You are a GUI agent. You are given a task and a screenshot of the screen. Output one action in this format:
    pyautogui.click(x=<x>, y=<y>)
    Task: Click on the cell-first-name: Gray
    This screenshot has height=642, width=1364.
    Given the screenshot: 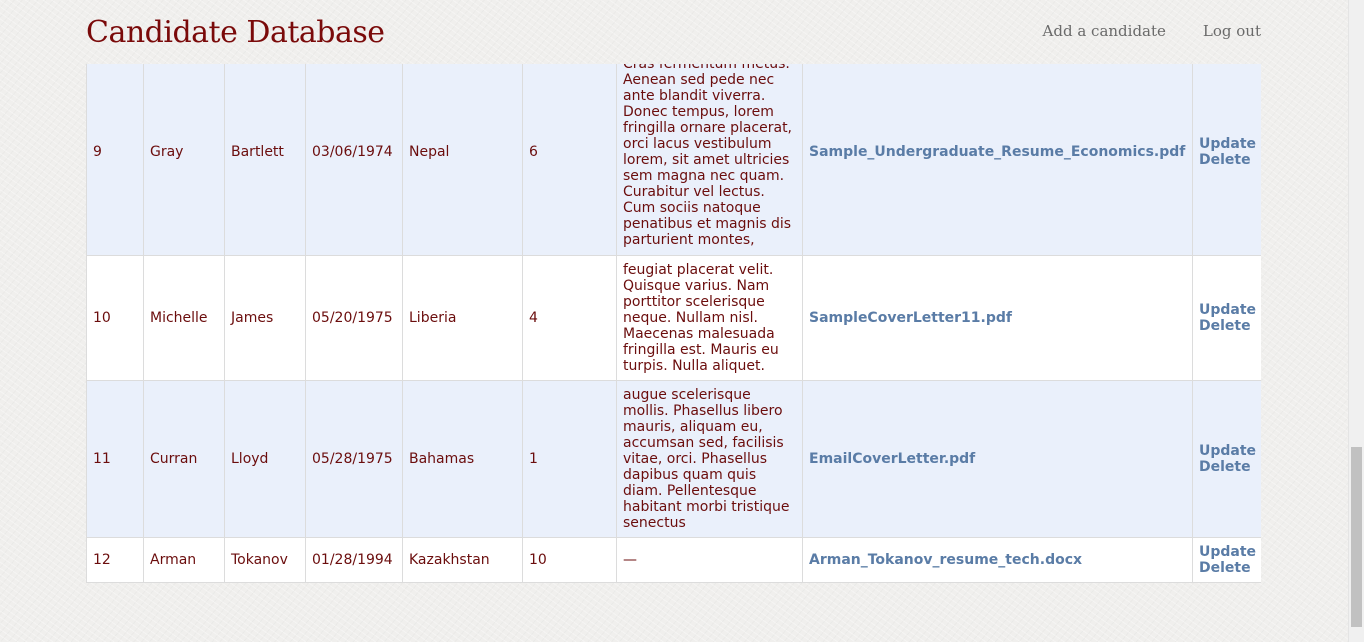 What is the action you would take?
    pyautogui.click(x=184, y=160)
    